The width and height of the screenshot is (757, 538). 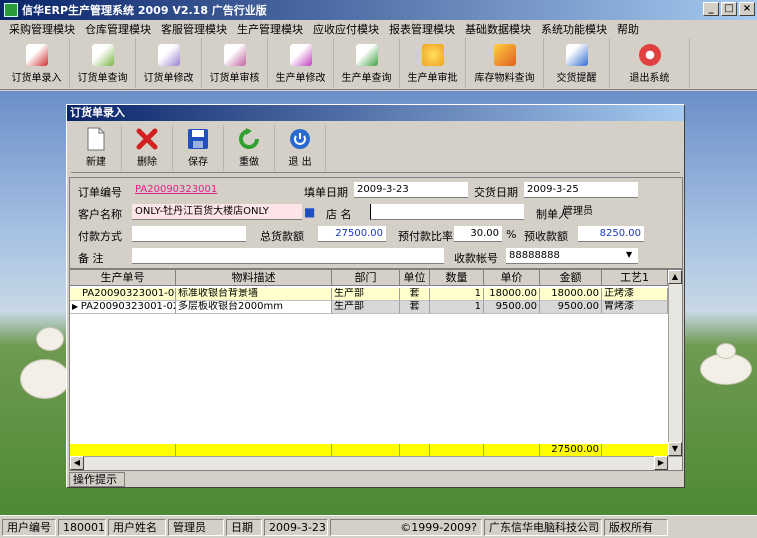 What do you see at coordinates (100, 192) in the screenshot?
I see `order-no-label: 订单编号` at bounding box center [100, 192].